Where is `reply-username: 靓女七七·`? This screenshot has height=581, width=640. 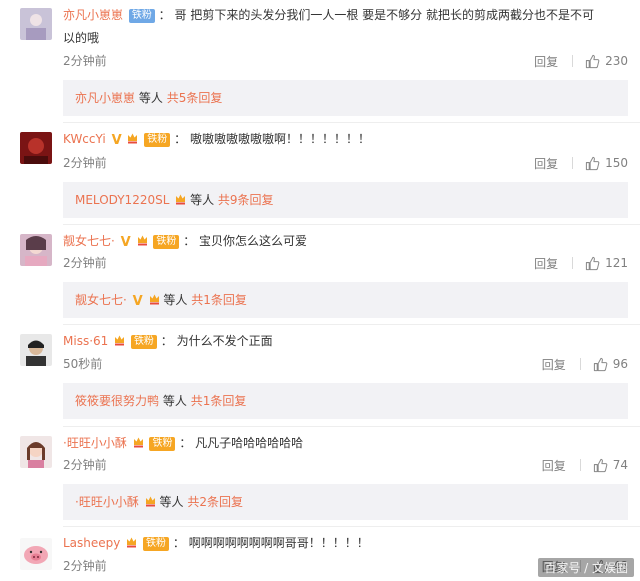
reply-username: 靓女七七· is located at coordinates (101, 300).